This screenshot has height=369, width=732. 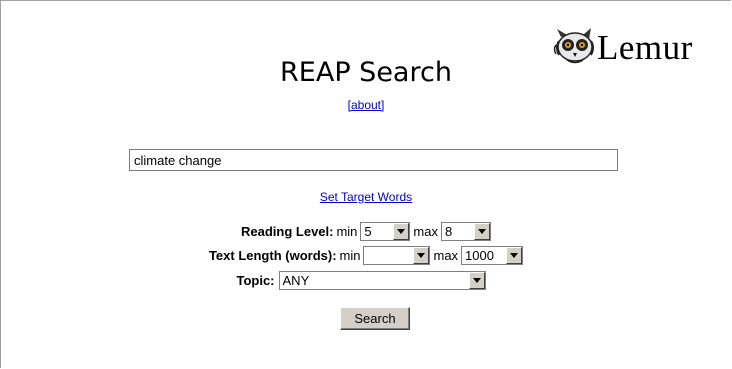 I want to click on text-length-max-select: 1000, so click(x=492, y=255).